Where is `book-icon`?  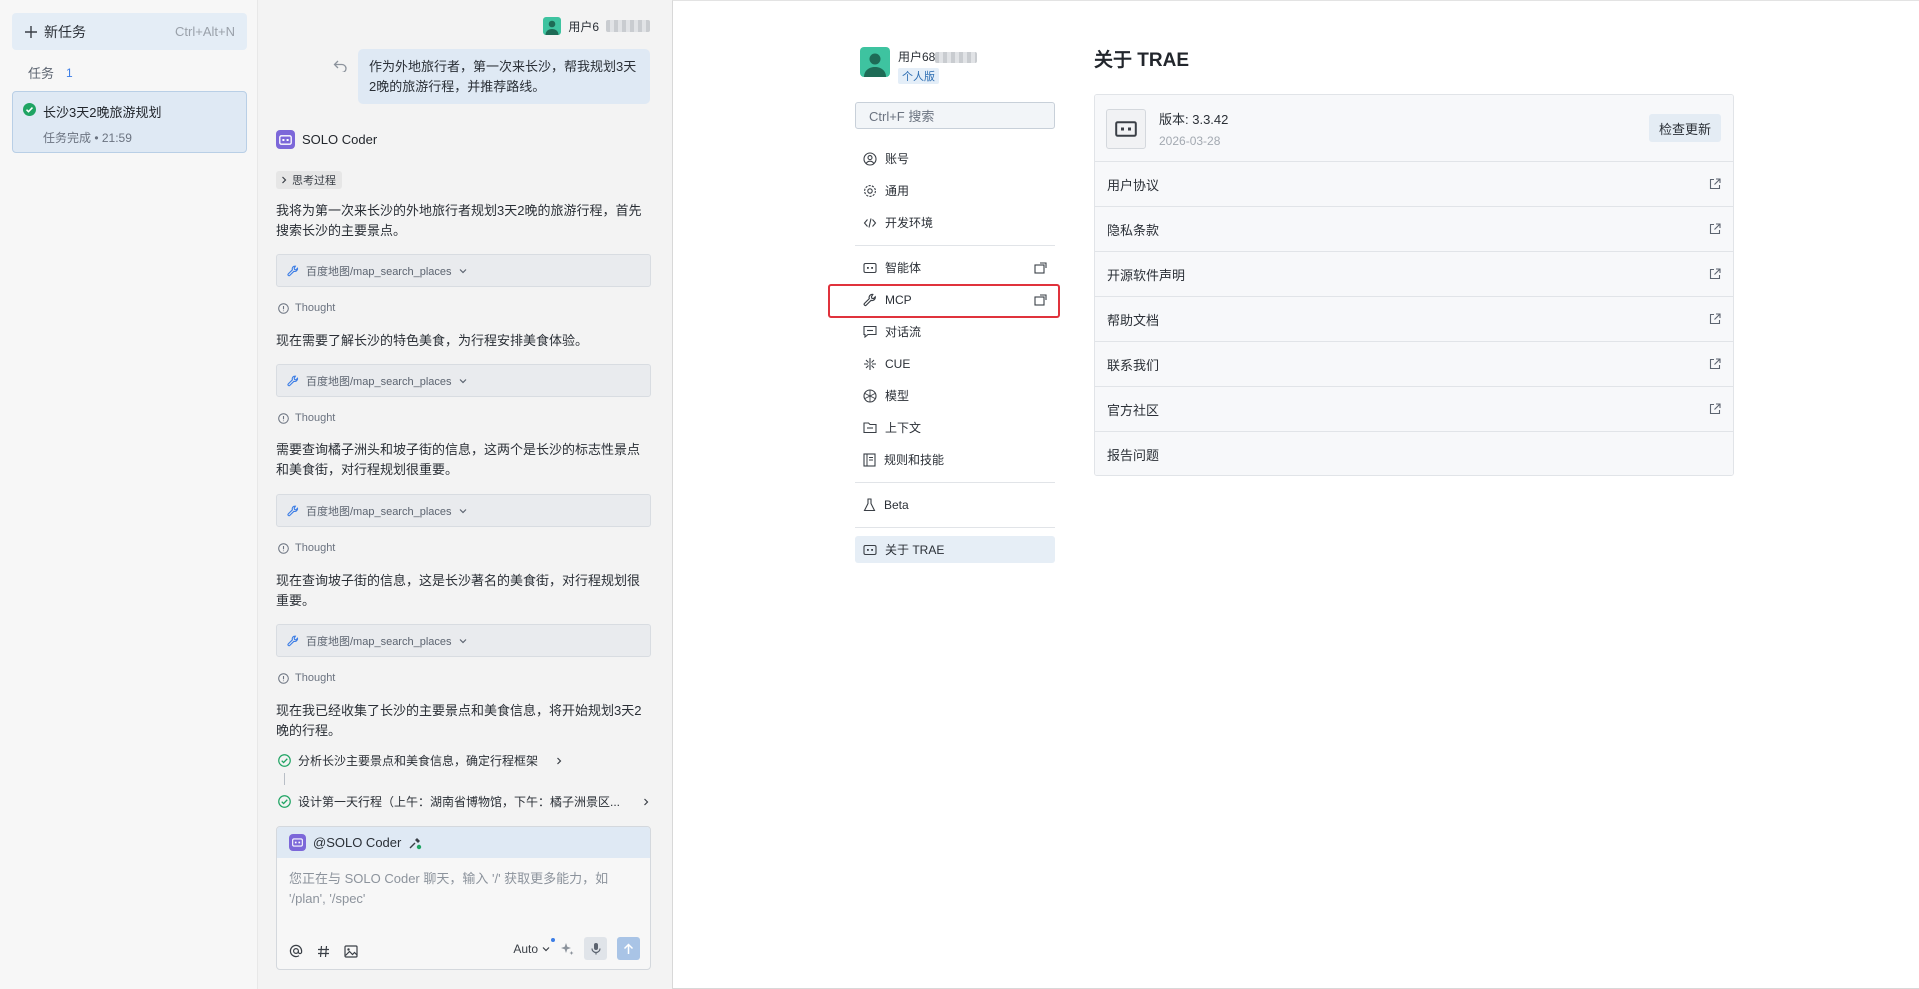
book-icon is located at coordinates (869, 459).